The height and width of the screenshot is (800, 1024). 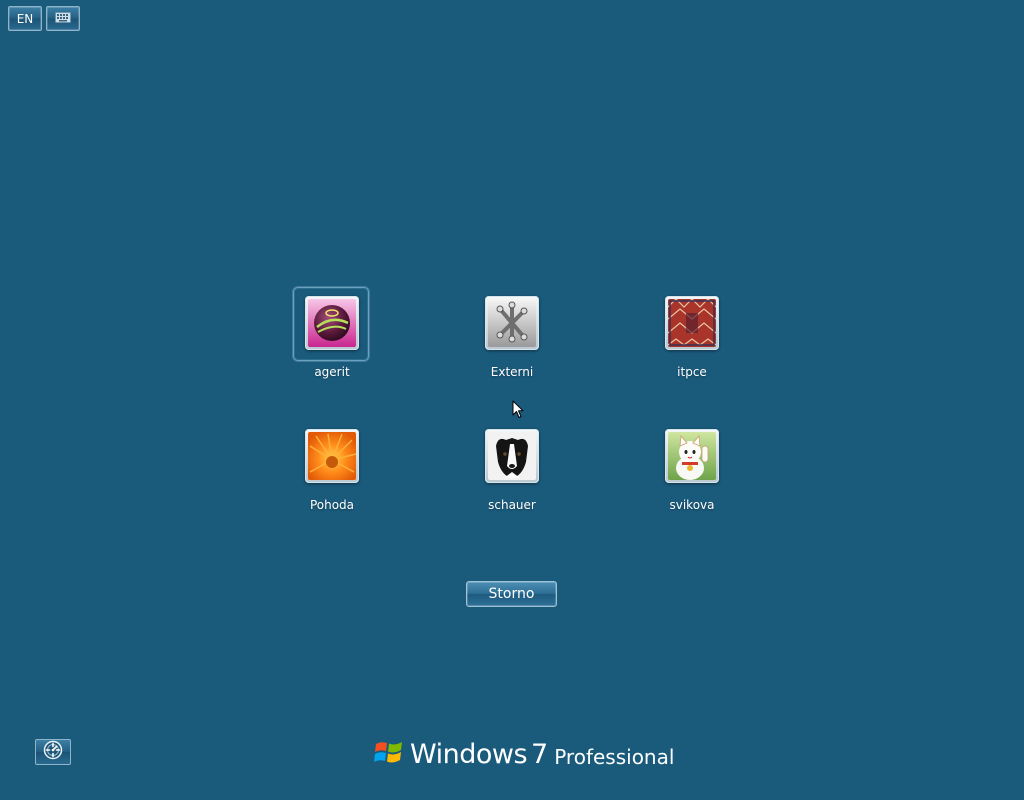 I want to click on brand-word: Windows, so click(x=469, y=754).